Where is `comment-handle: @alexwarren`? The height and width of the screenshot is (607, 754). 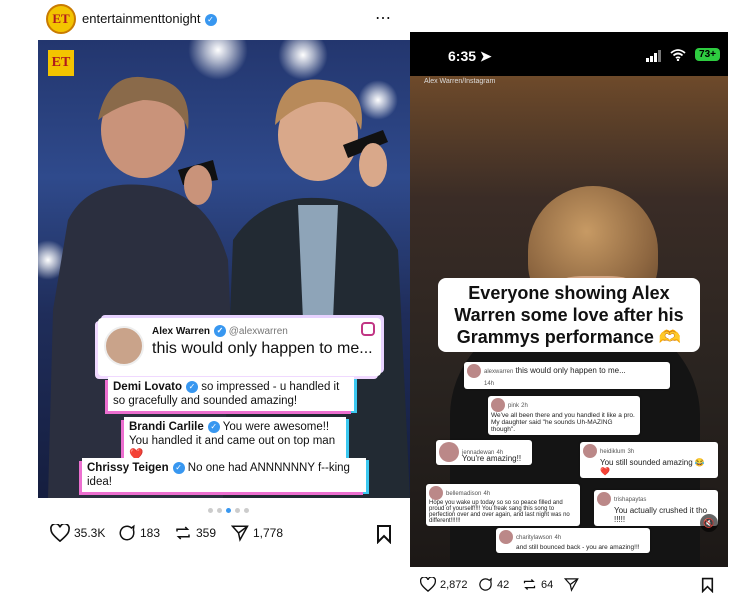 comment-handle: @alexwarren is located at coordinates (258, 331).